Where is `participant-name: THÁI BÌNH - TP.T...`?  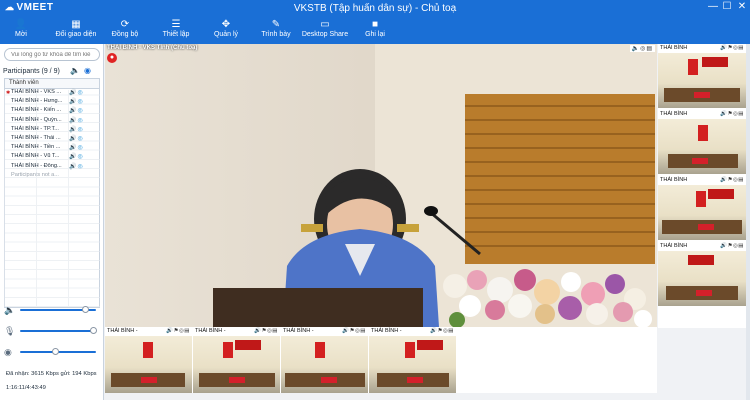
participant-name: THÁI BÌNH - TP.T... is located at coordinates (35, 128).